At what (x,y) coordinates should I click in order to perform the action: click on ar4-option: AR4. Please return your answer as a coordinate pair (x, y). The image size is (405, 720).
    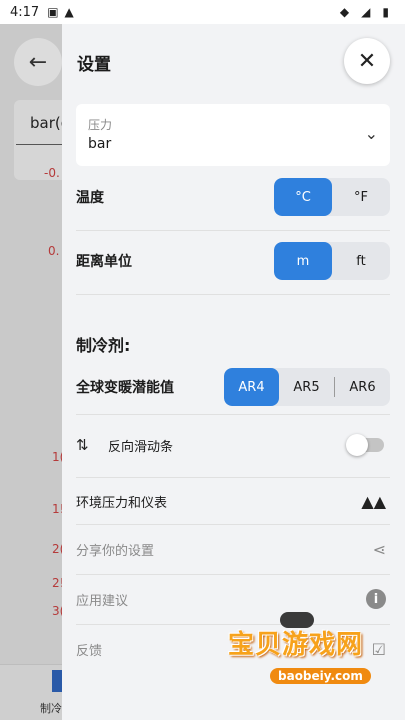
    Looking at the image, I should click on (251, 387).